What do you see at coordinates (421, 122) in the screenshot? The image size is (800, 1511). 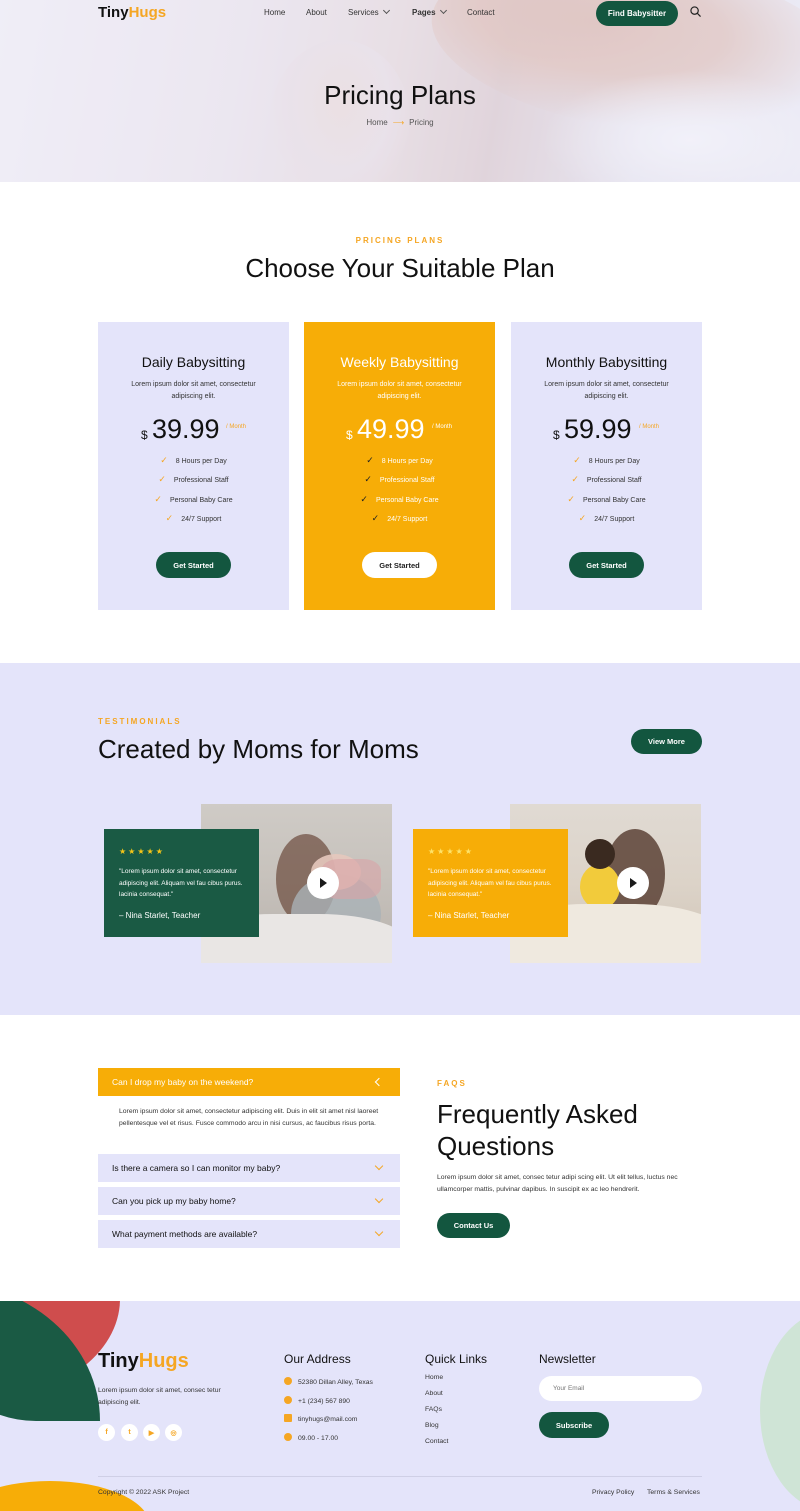 I see `breadcrumb-current: Pricing` at bounding box center [421, 122].